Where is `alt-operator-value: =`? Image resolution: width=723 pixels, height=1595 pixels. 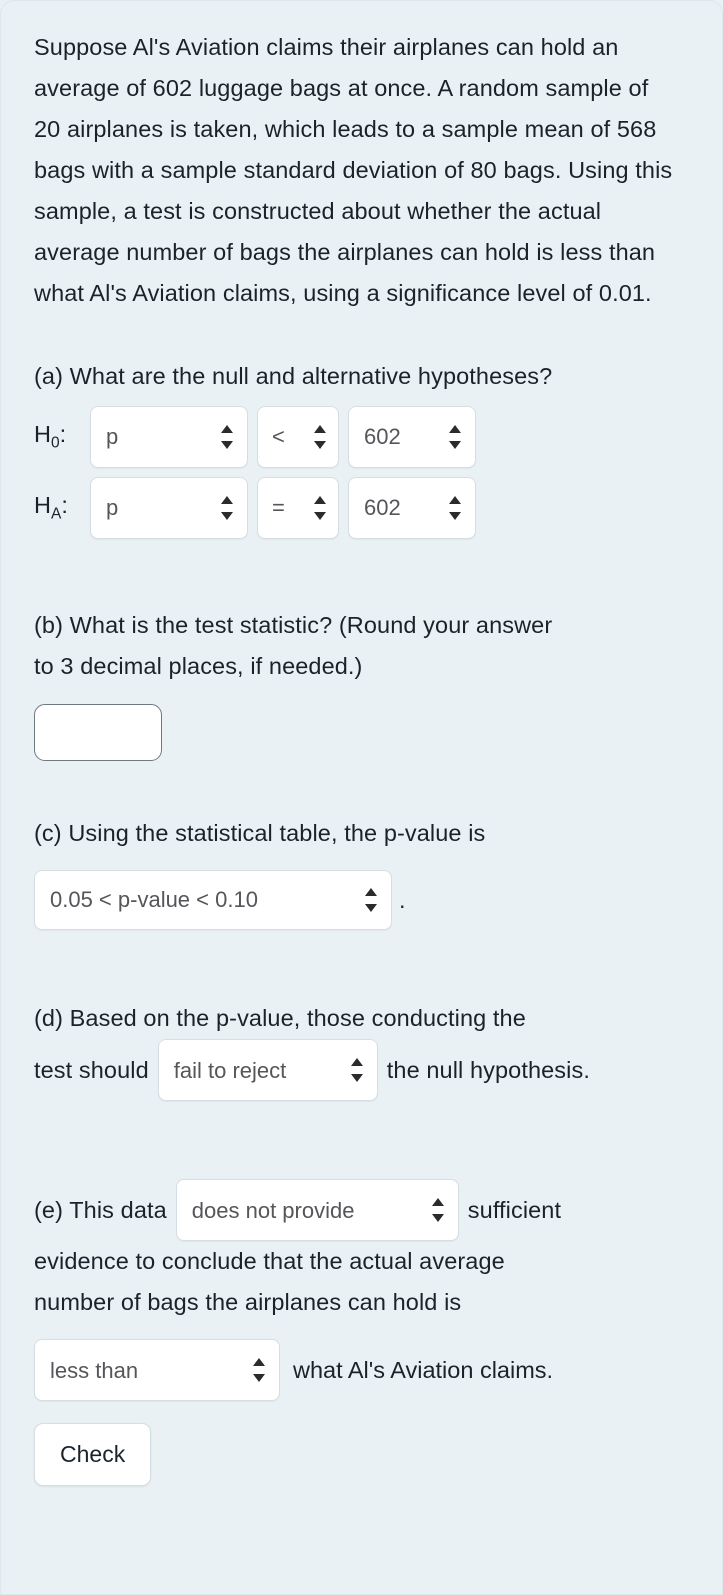 alt-operator-value: = is located at coordinates (278, 507).